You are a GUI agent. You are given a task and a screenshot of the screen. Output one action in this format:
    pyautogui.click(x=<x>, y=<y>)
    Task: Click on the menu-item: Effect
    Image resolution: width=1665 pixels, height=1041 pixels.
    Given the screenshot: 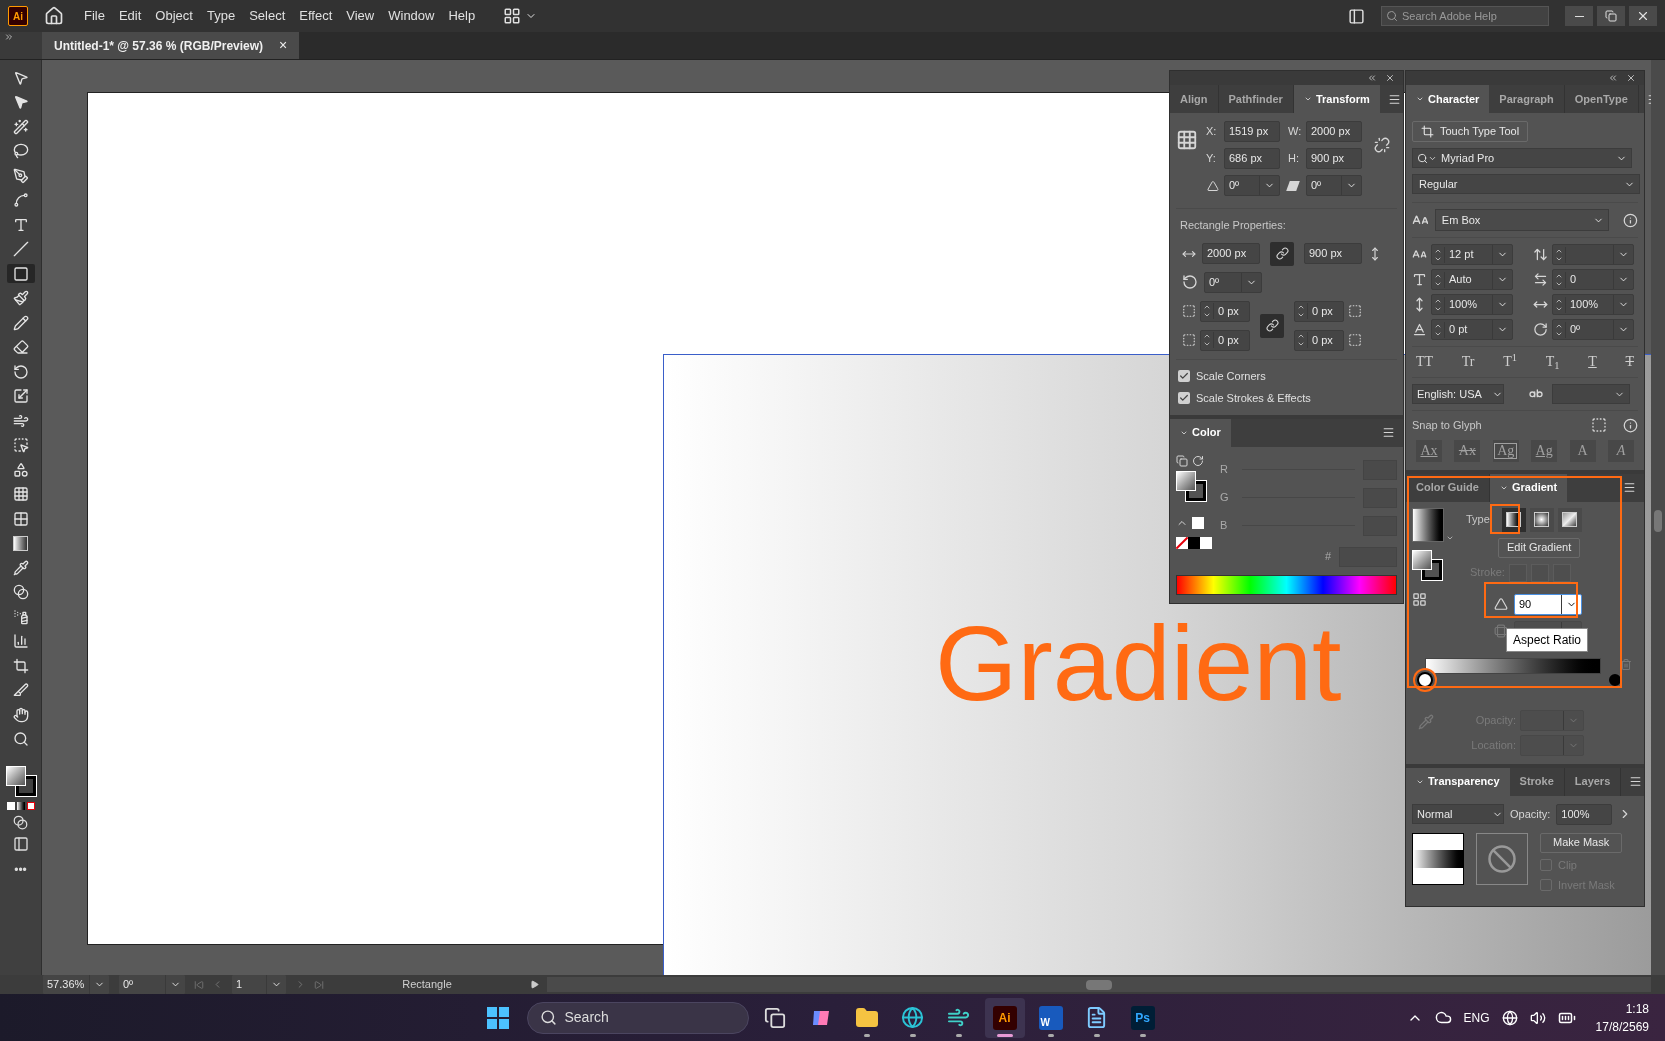 What is the action you would take?
    pyautogui.click(x=316, y=16)
    